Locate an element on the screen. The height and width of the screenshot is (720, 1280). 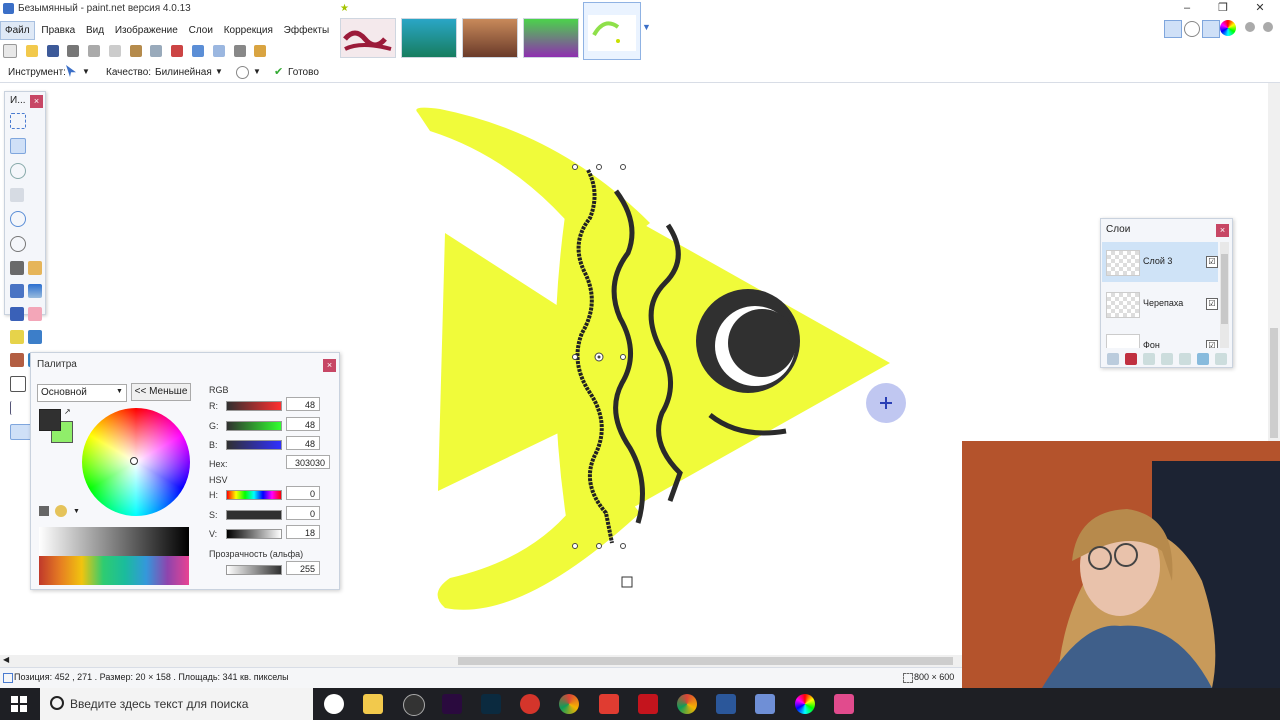
vertical-scroll-thumb is located at coordinates (1274, 383).